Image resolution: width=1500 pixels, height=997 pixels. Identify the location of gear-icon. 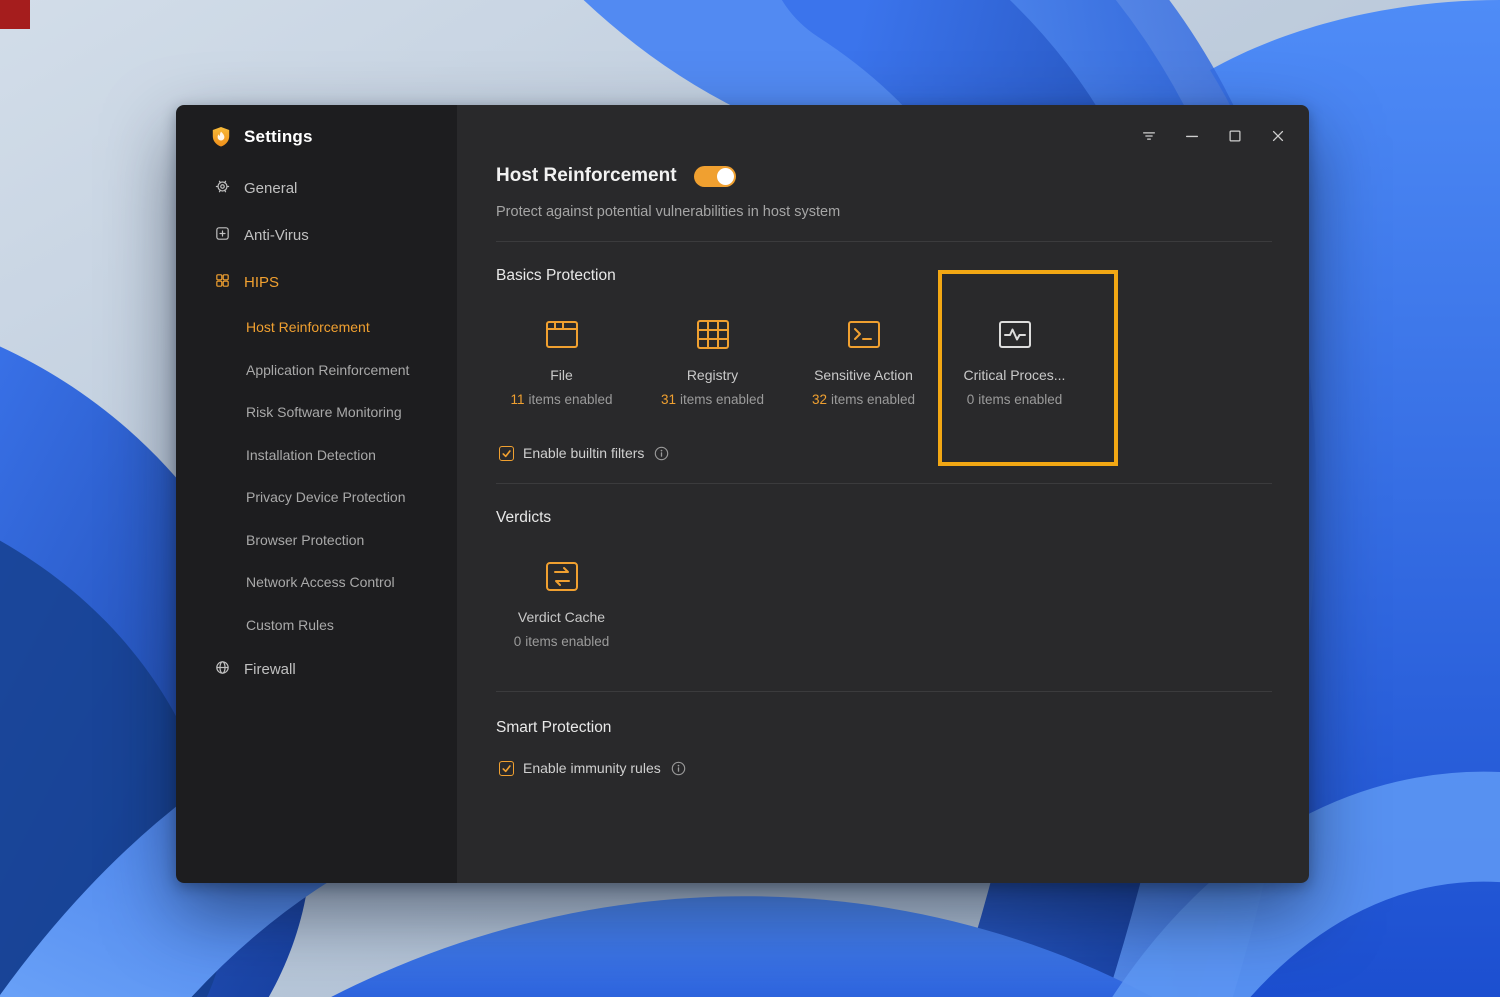
(222, 188).